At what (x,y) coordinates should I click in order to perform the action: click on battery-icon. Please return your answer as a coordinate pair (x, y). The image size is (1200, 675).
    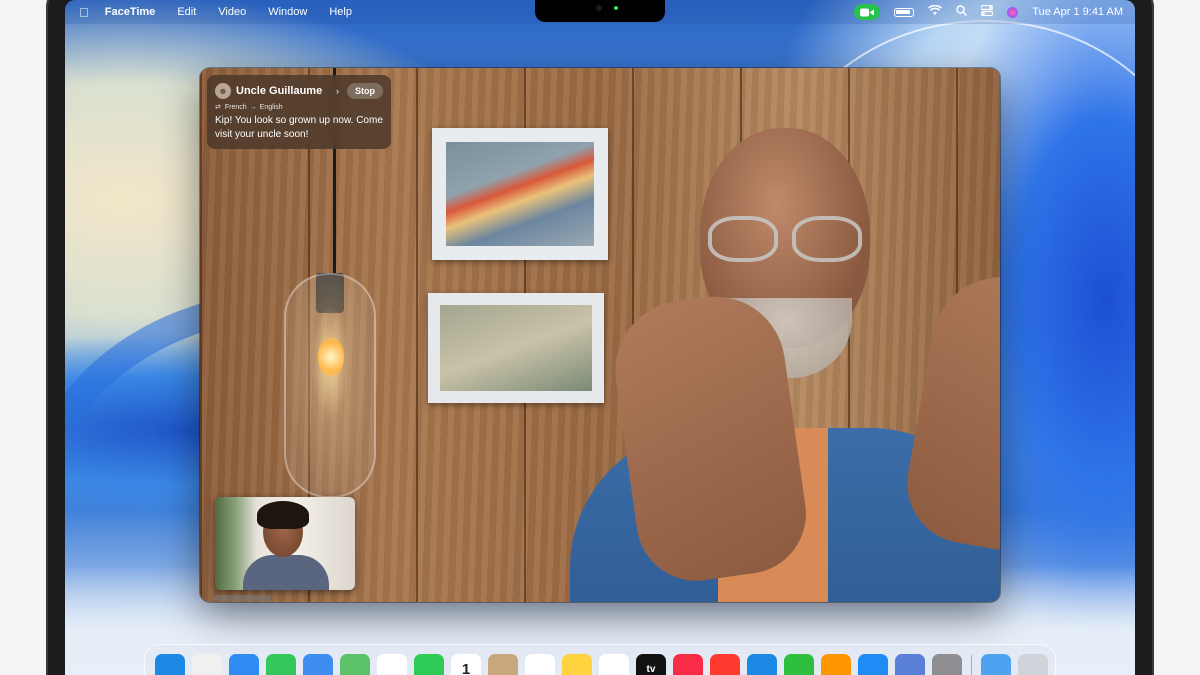
    Looking at the image, I should click on (904, 12).